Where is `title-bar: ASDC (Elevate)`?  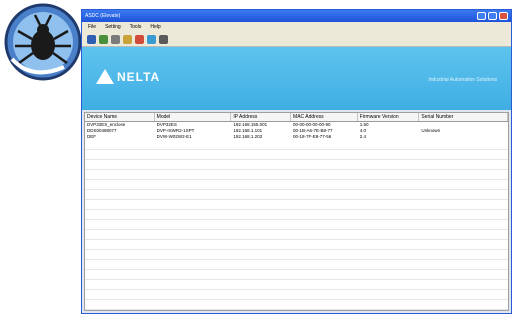 title-bar: ASDC (Elevate) is located at coordinates (296, 16).